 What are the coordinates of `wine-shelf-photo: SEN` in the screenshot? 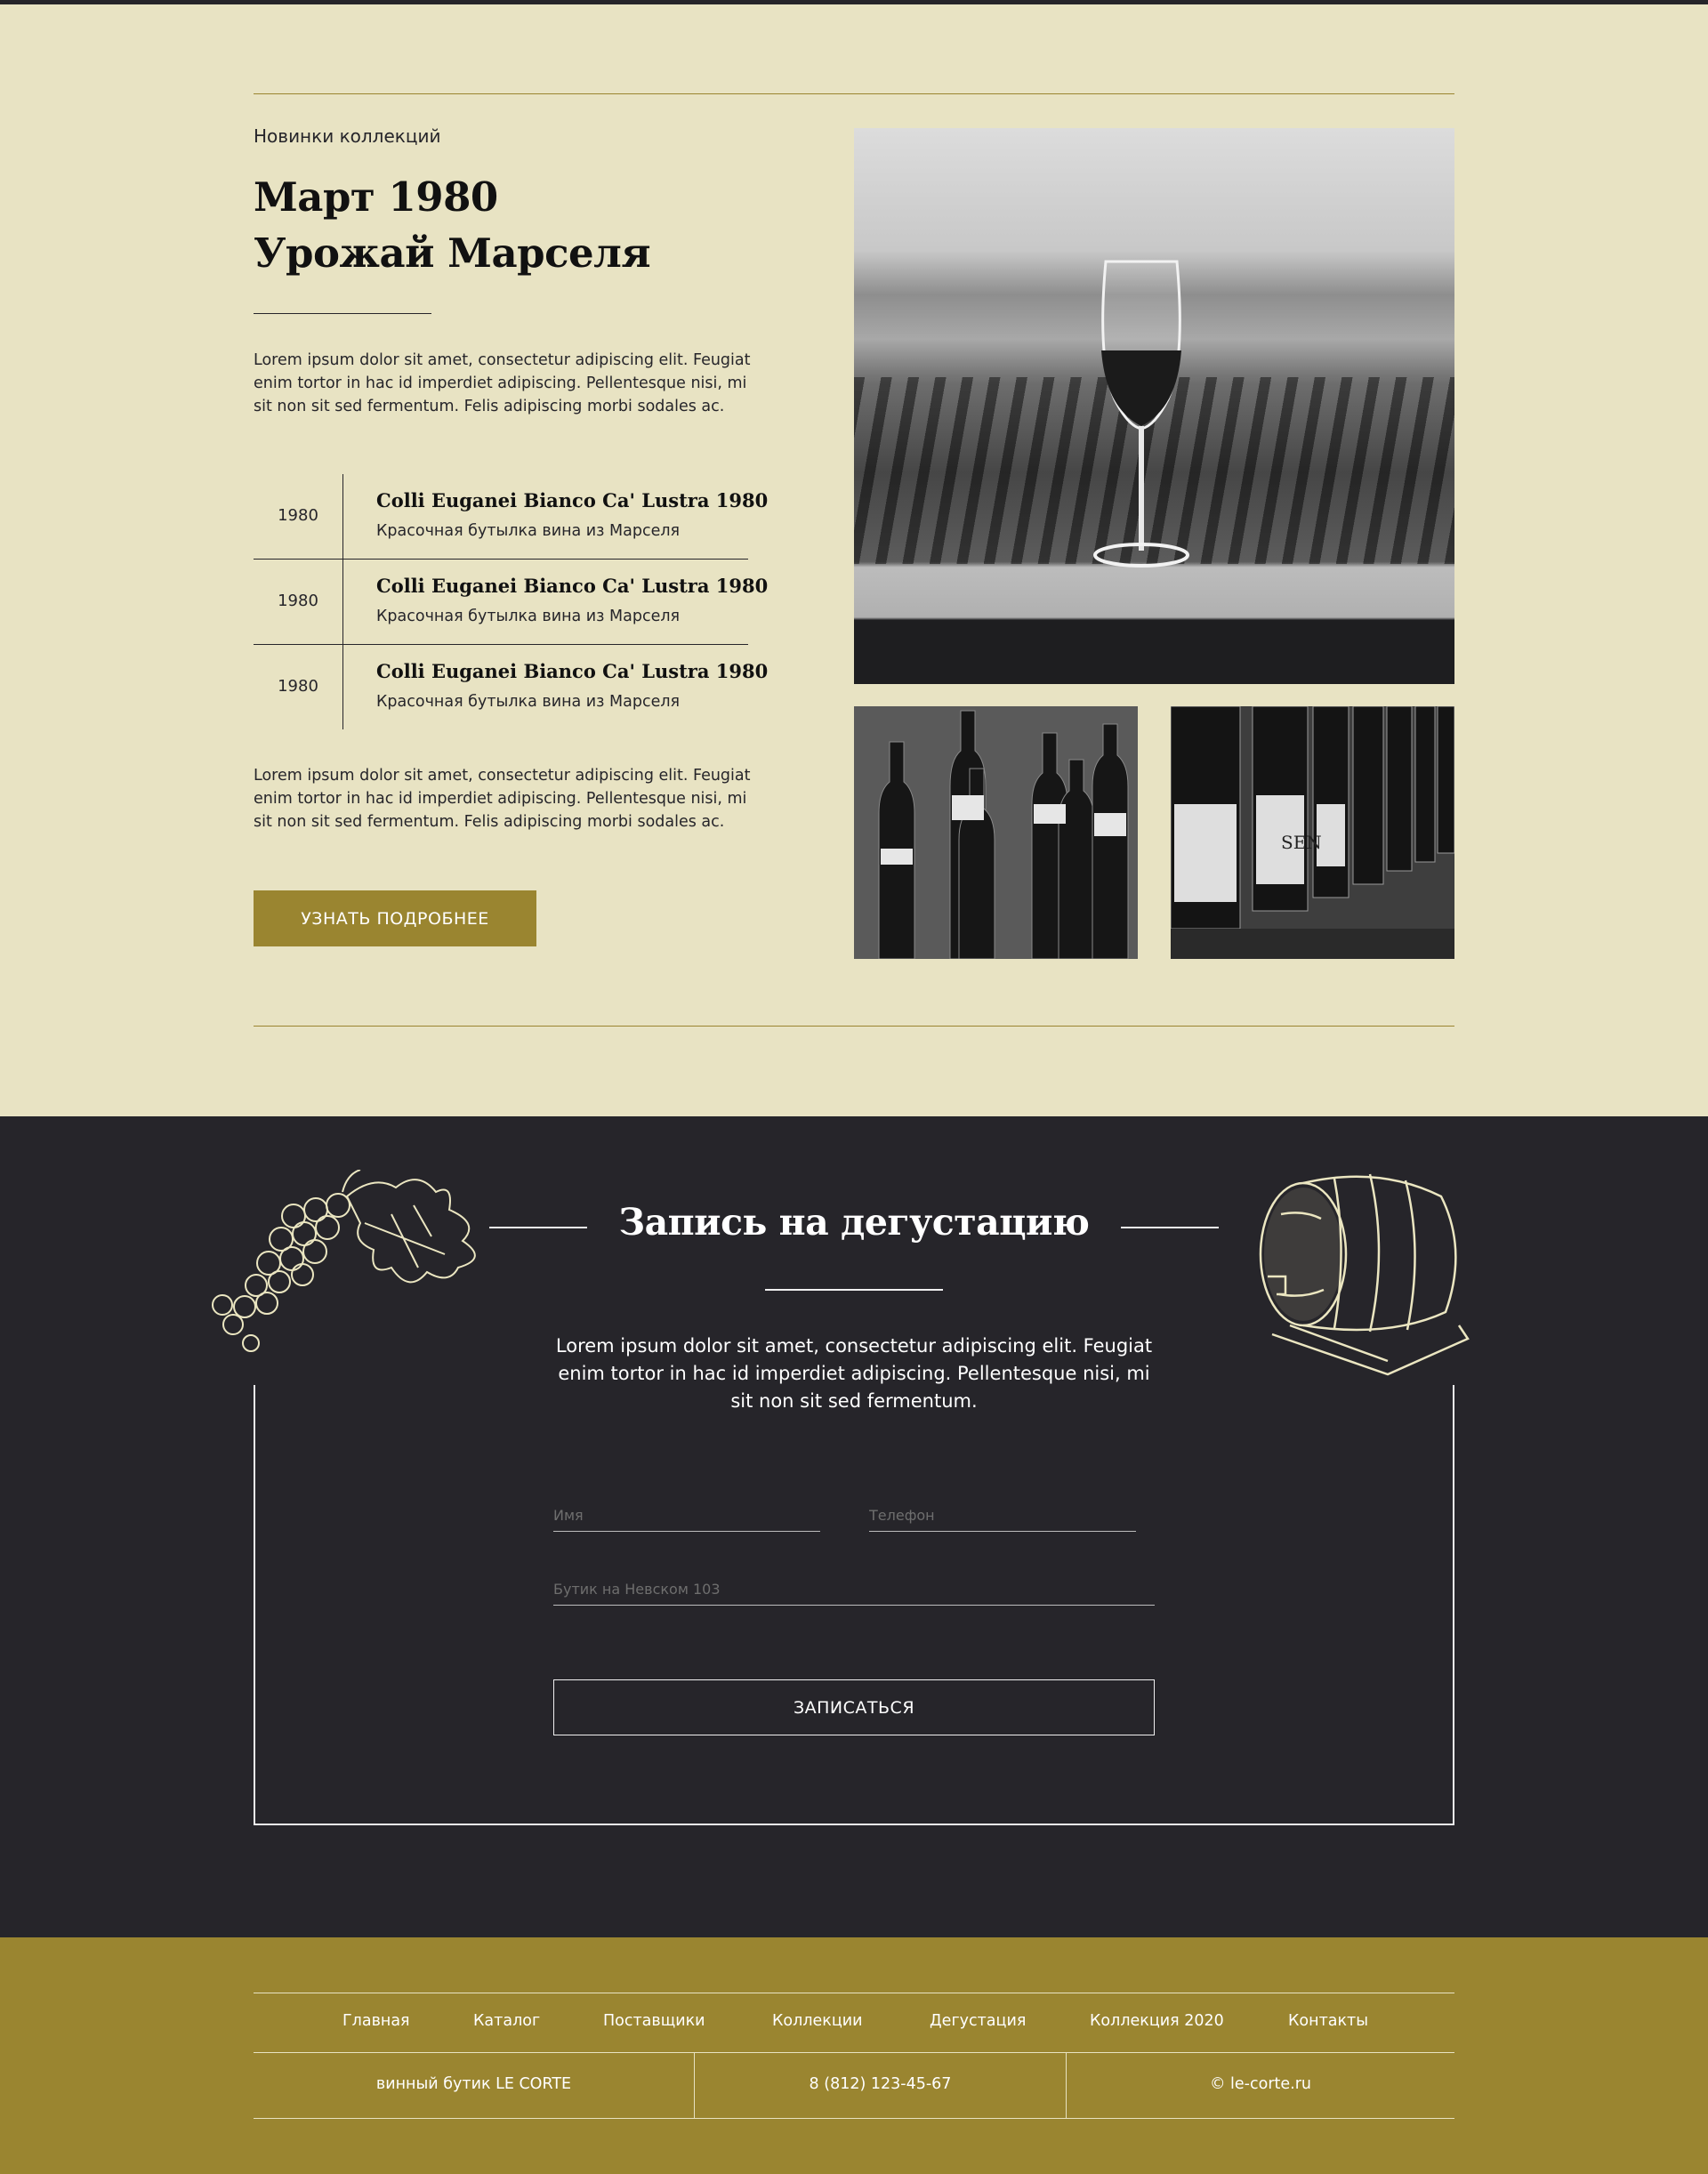 It's located at (1312, 832).